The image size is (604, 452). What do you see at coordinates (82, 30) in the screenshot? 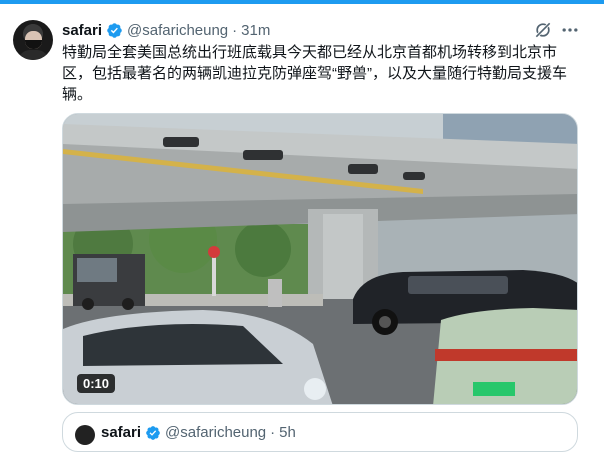
I see `author-name: safari` at bounding box center [82, 30].